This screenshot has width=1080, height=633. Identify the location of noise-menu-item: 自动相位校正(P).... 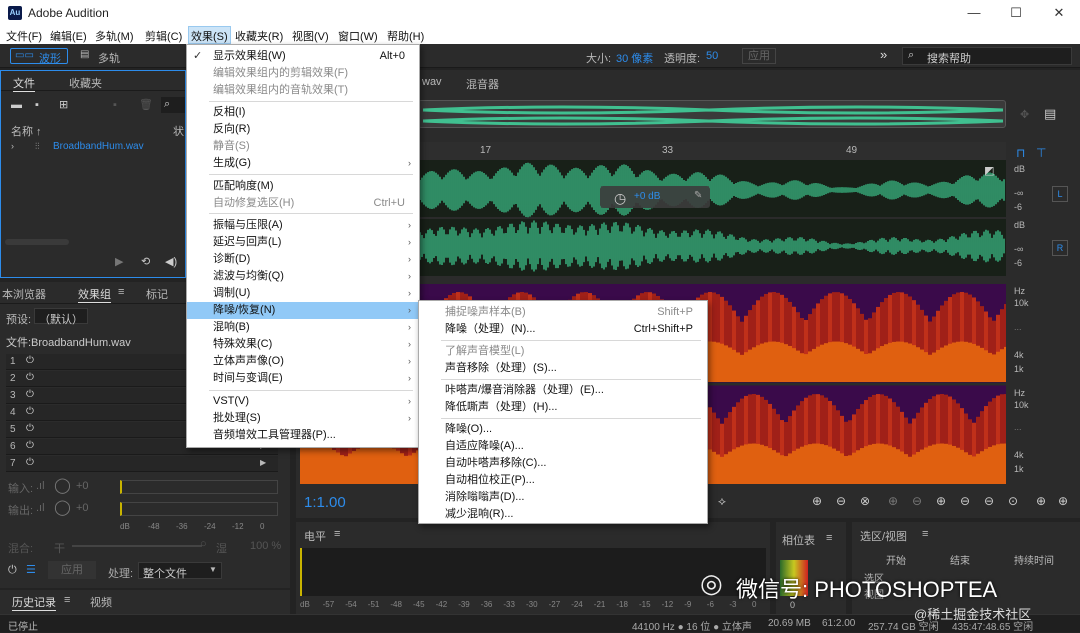
(563, 480).